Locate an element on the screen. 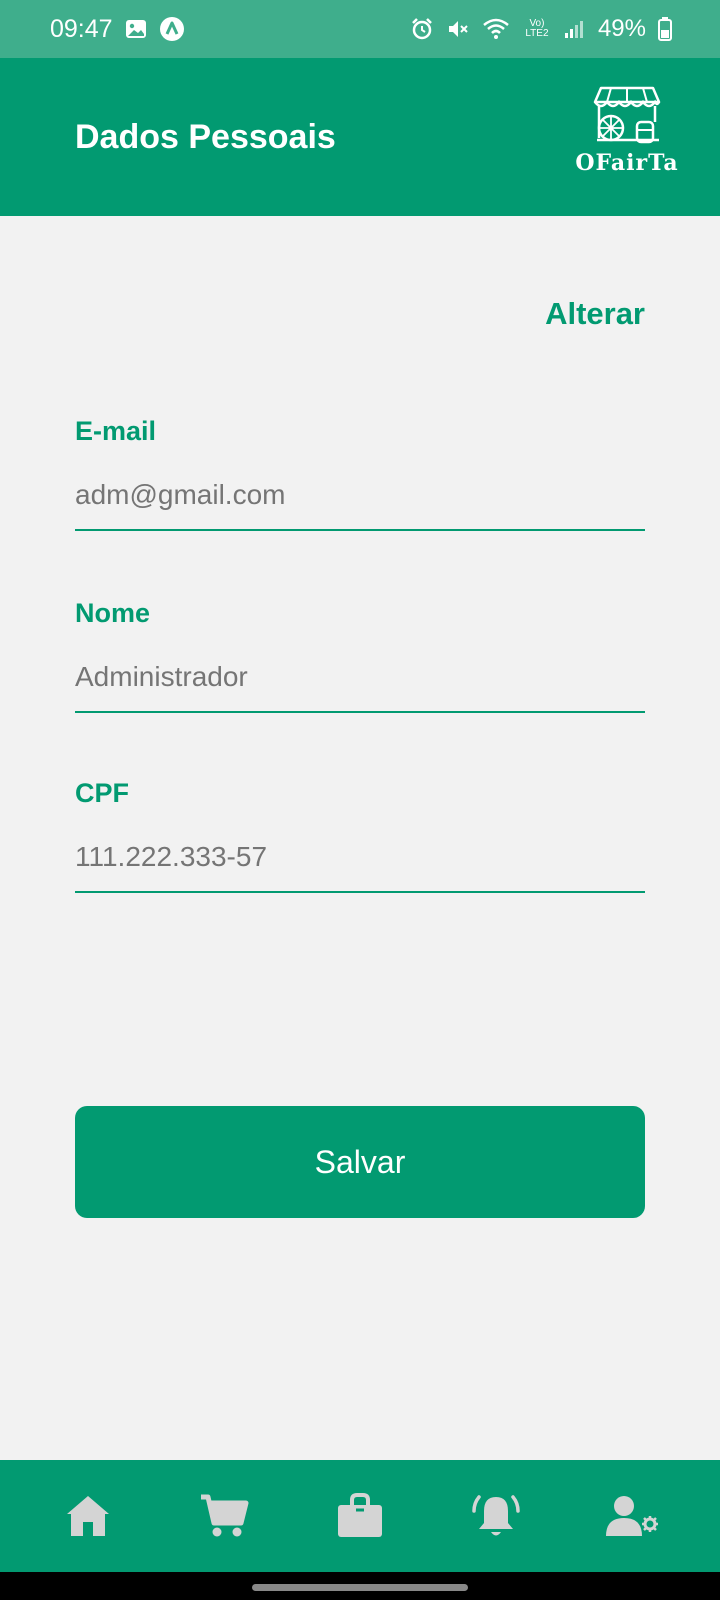  page-title: Dados Pessoais is located at coordinates (205, 137).